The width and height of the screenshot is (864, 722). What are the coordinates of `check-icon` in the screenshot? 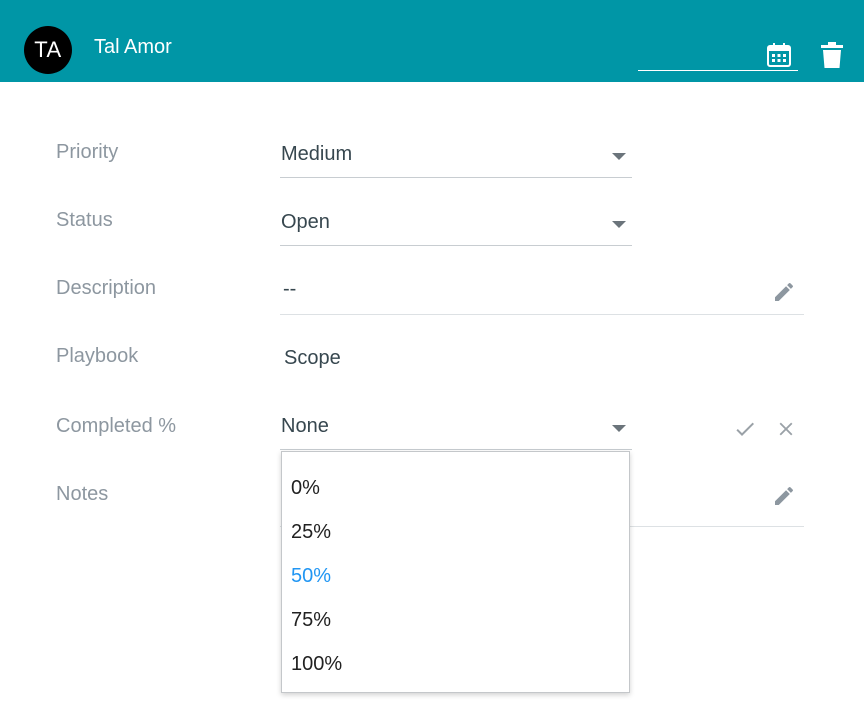 It's located at (745, 429).